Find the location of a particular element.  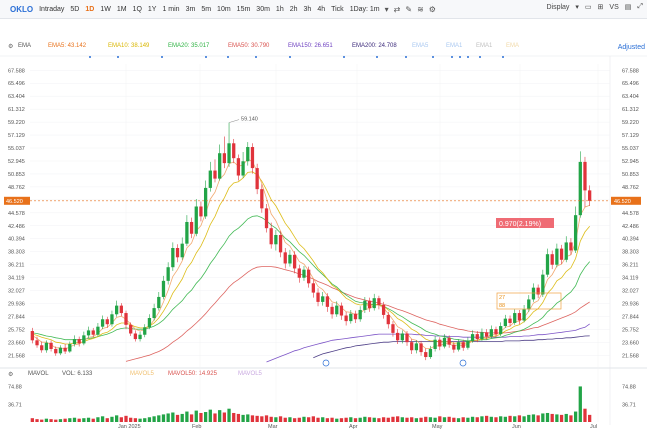

price-tick-label: 25.752 is located at coordinates (630, 330).